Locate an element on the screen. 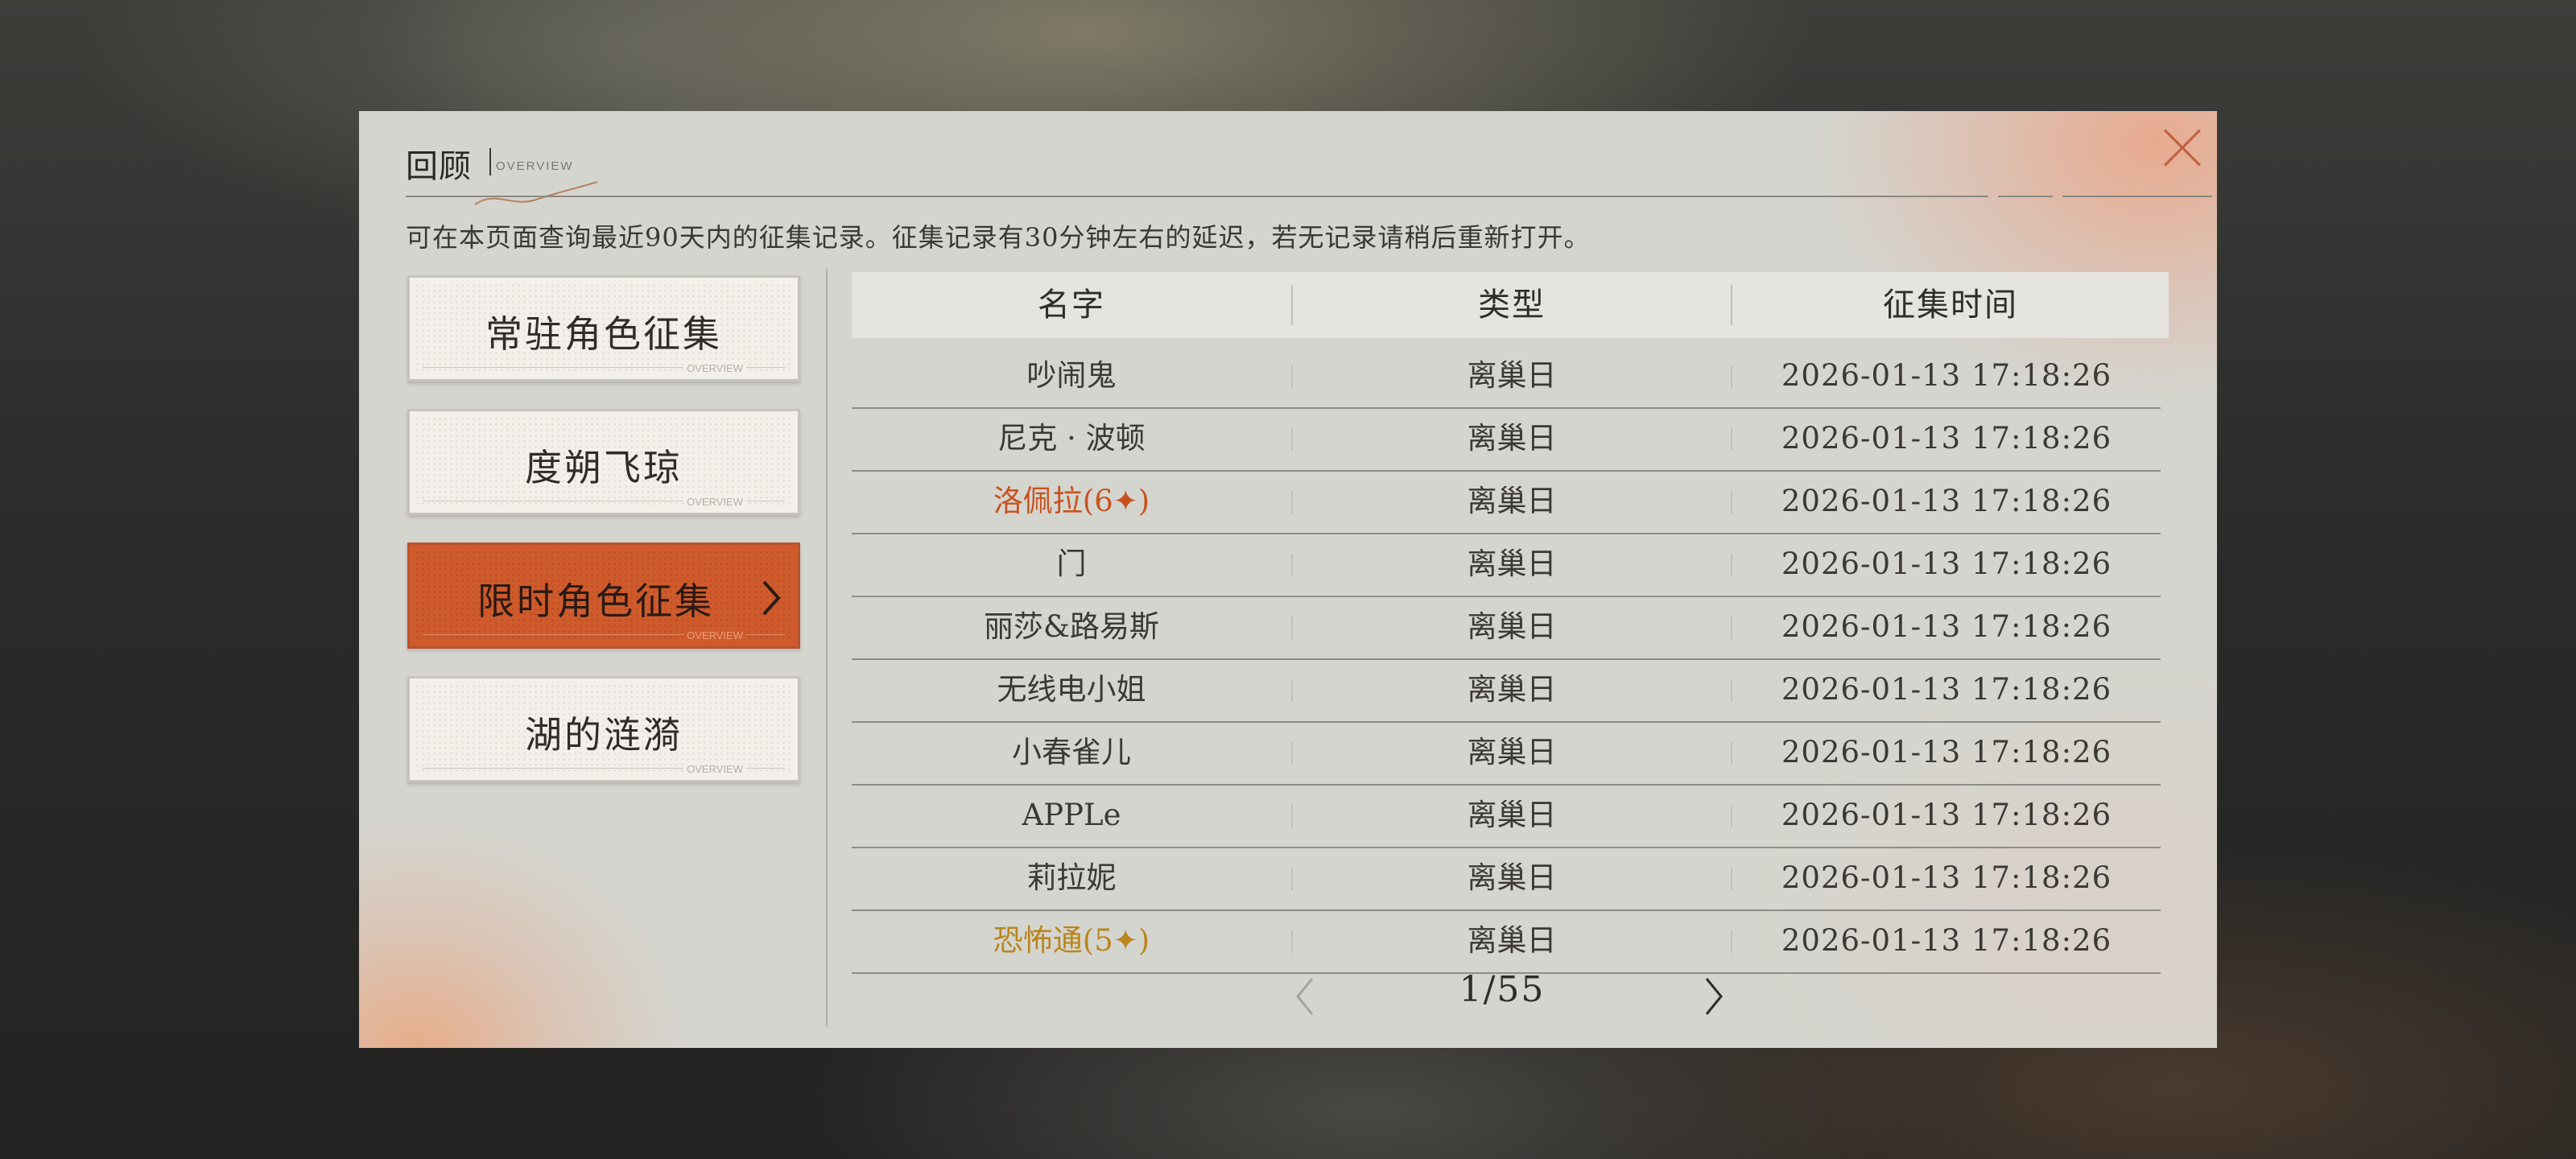 This screenshot has height=1159, width=2576. table-header: 名字 类型 征集时间 is located at coordinates (1510, 305).